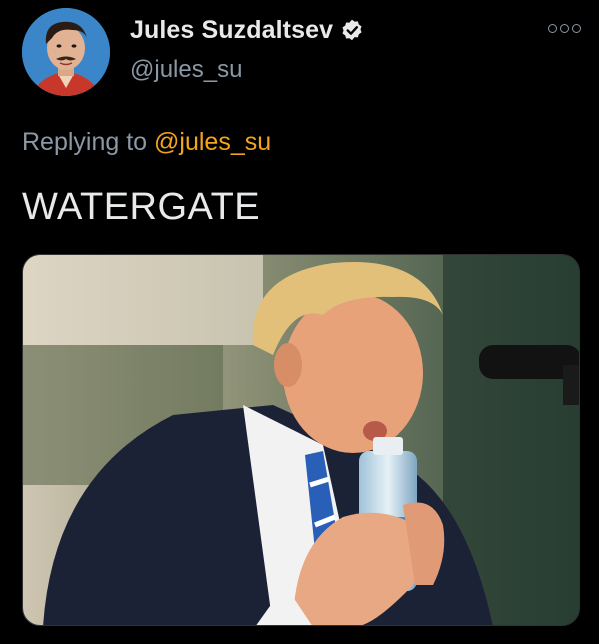 This screenshot has height=644, width=599. Describe the element at coordinates (141, 207) in the screenshot. I see `tweet-text: WATERGATE` at that location.